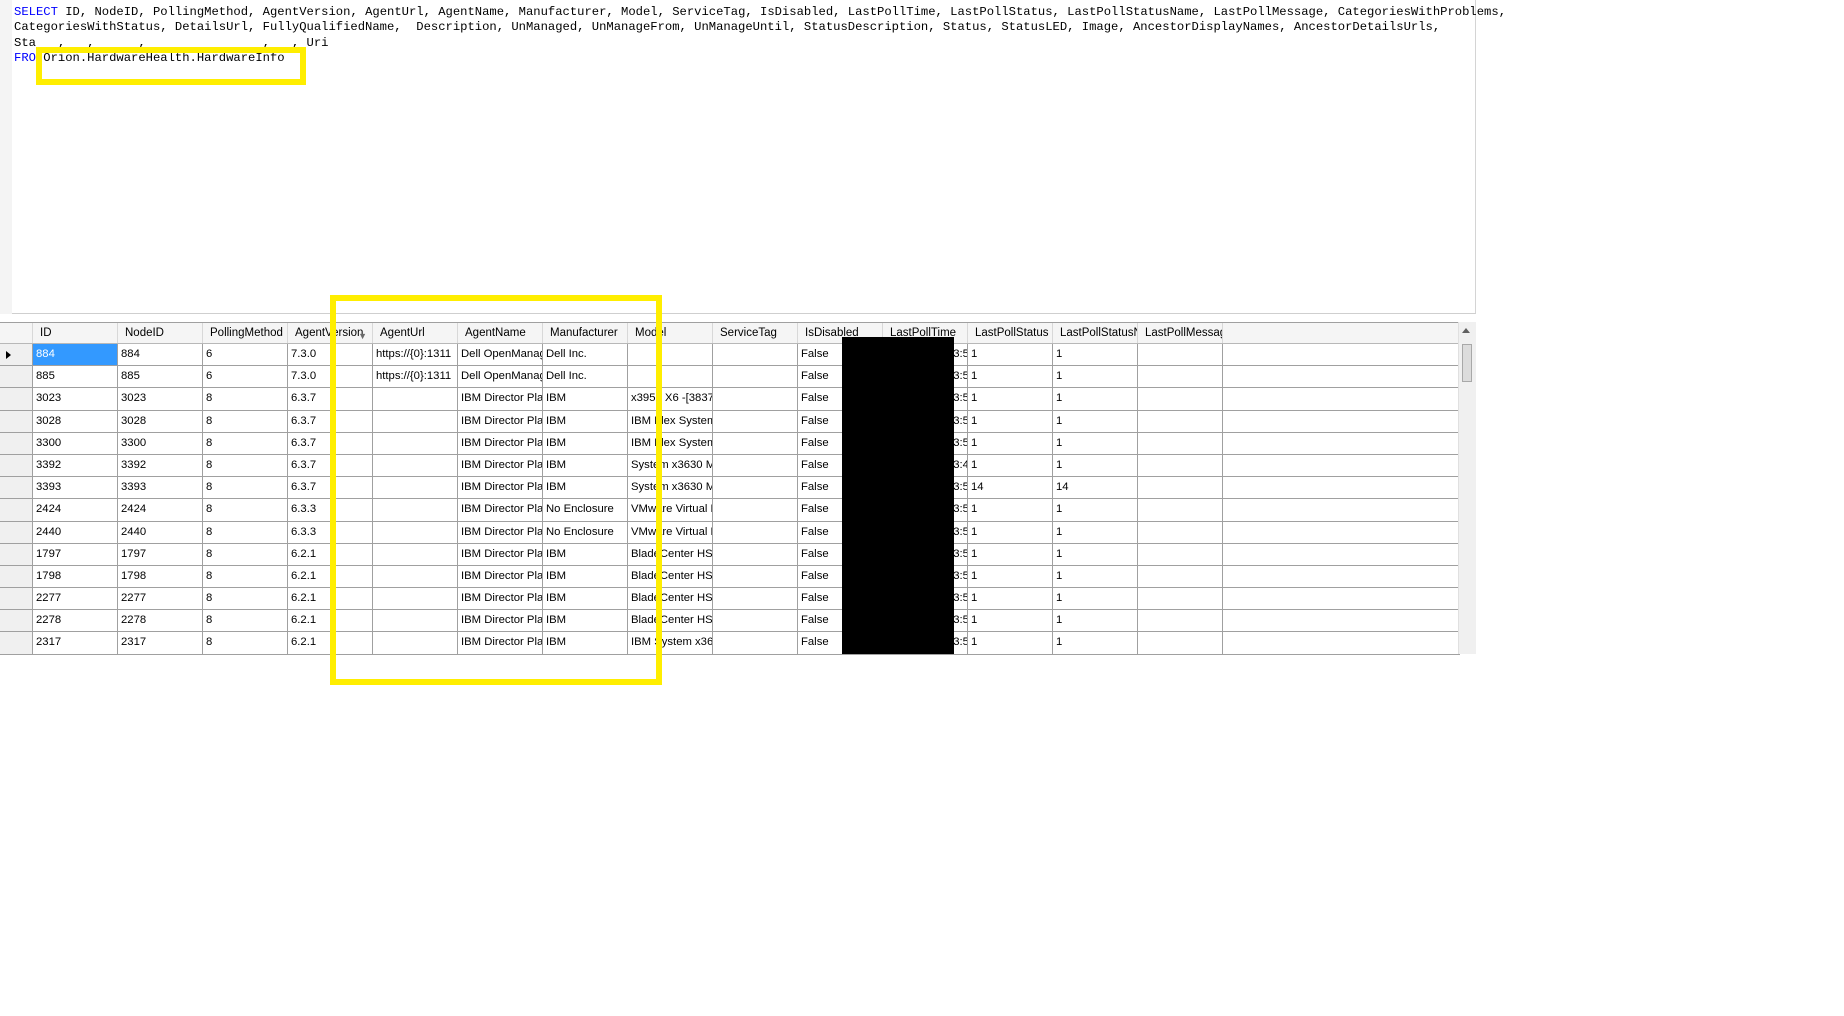  What do you see at coordinates (75, 621) in the screenshot?
I see `cell-id: 2278` at bounding box center [75, 621].